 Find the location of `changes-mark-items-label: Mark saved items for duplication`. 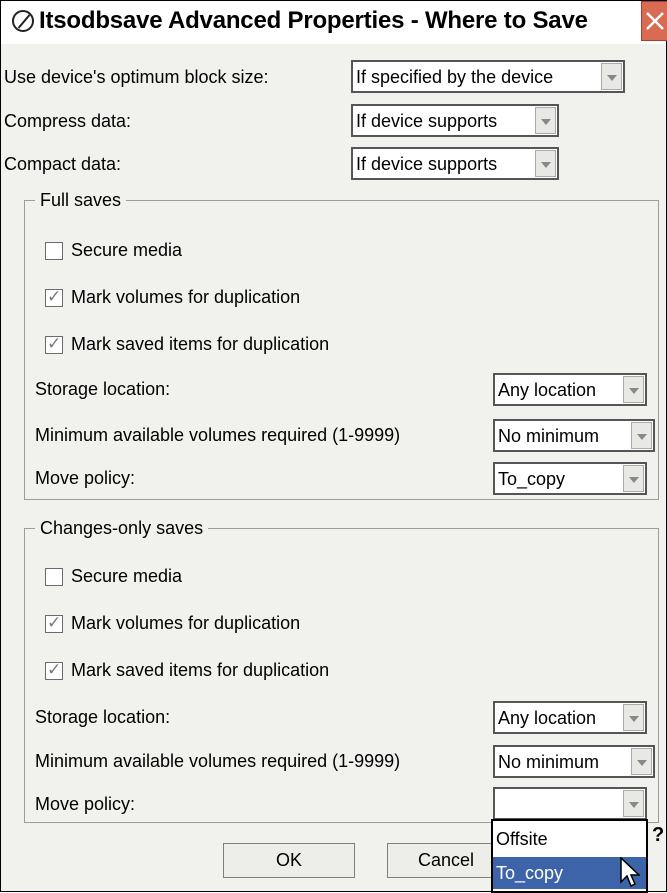

changes-mark-items-label: Mark saved items for duplication is located at coordinates (200, 670).